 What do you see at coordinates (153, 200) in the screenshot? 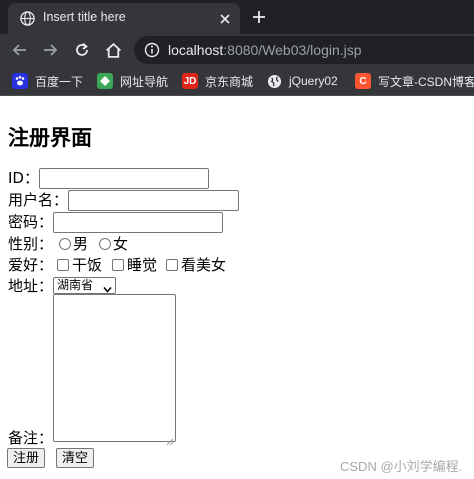
I see `username-input` at bounding box center [153, 200].